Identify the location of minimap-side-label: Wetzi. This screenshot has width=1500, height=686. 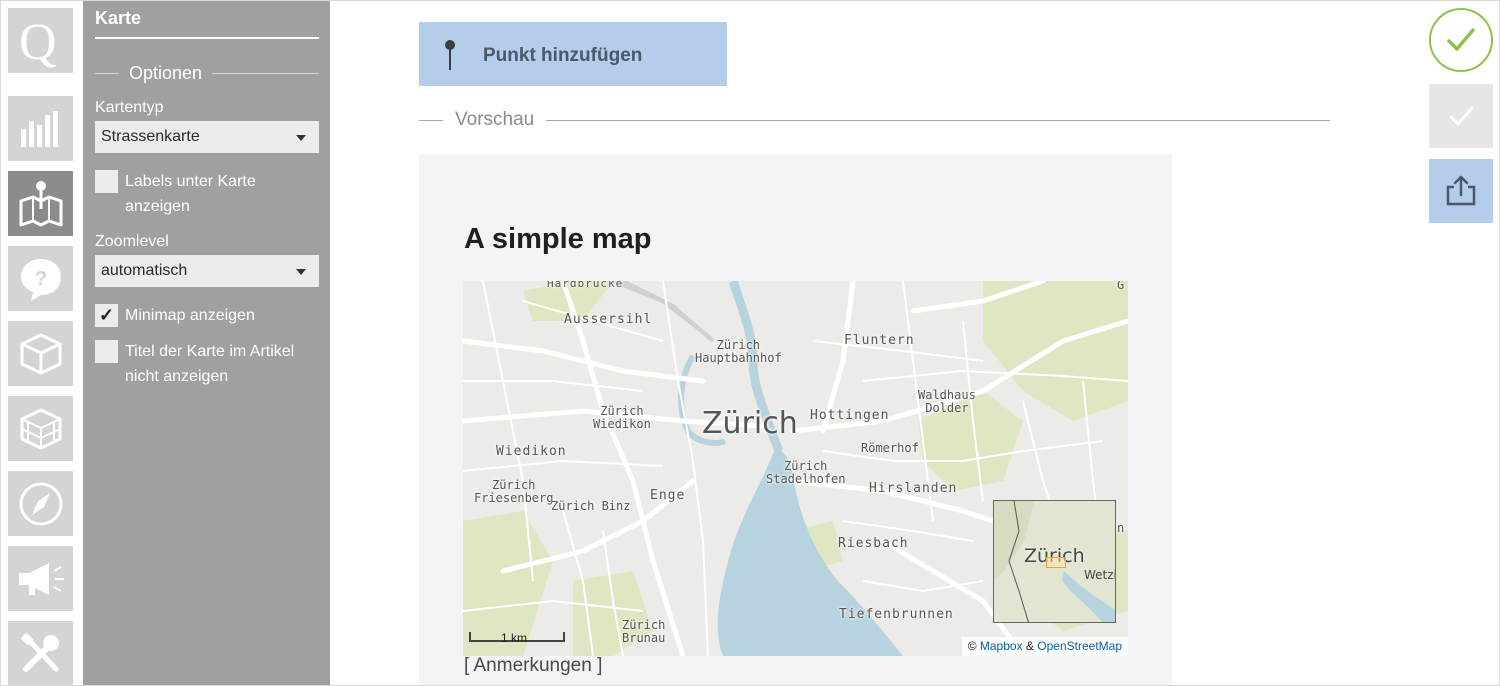
(1100, 575).